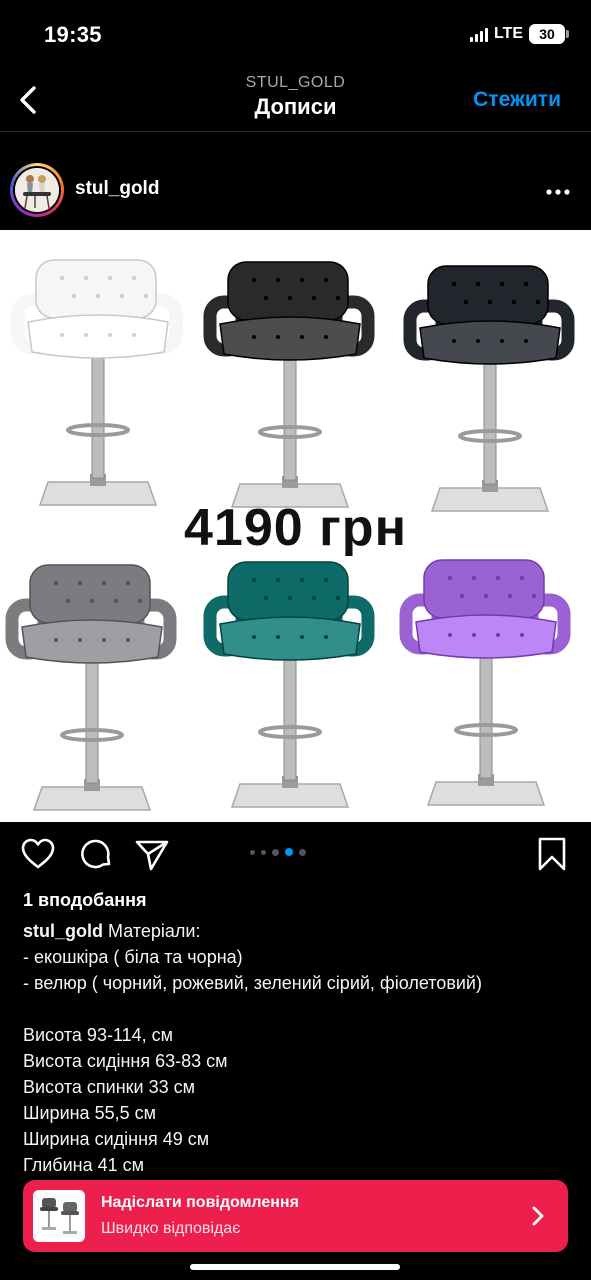  Describe the element at coordinates (289, 852) in the screenshot. I see `carousel-dot-active` at that location.